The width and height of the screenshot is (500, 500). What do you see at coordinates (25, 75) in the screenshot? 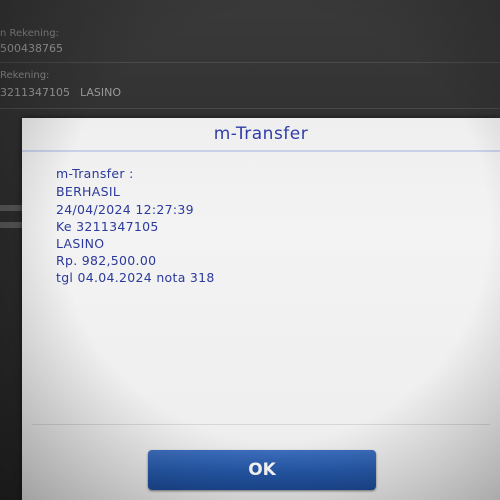
I see `background-row-label: Rekening:` at bounding box center [25, 75].